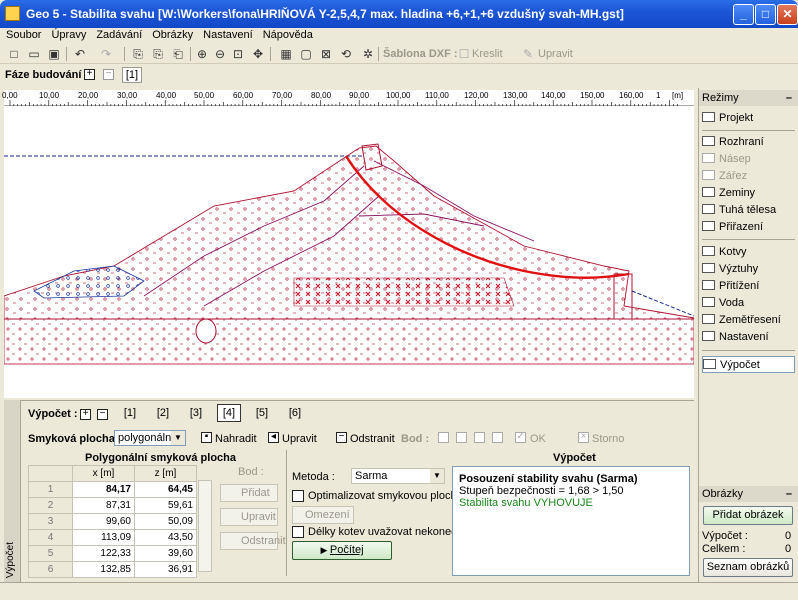  I want to click on open-file-icon: ▭, so click(34, 54).